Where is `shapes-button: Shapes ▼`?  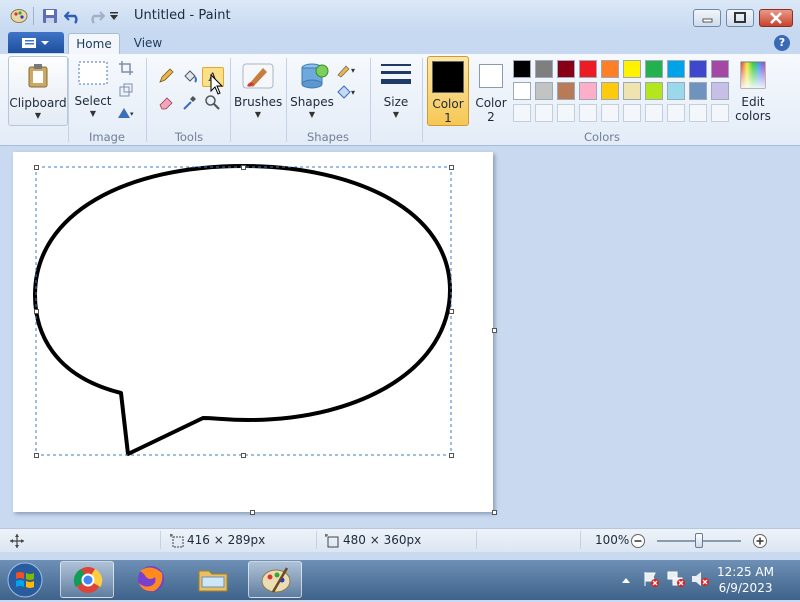 shapes-button: Shapes ▼ is located at coordinates (312, 93).